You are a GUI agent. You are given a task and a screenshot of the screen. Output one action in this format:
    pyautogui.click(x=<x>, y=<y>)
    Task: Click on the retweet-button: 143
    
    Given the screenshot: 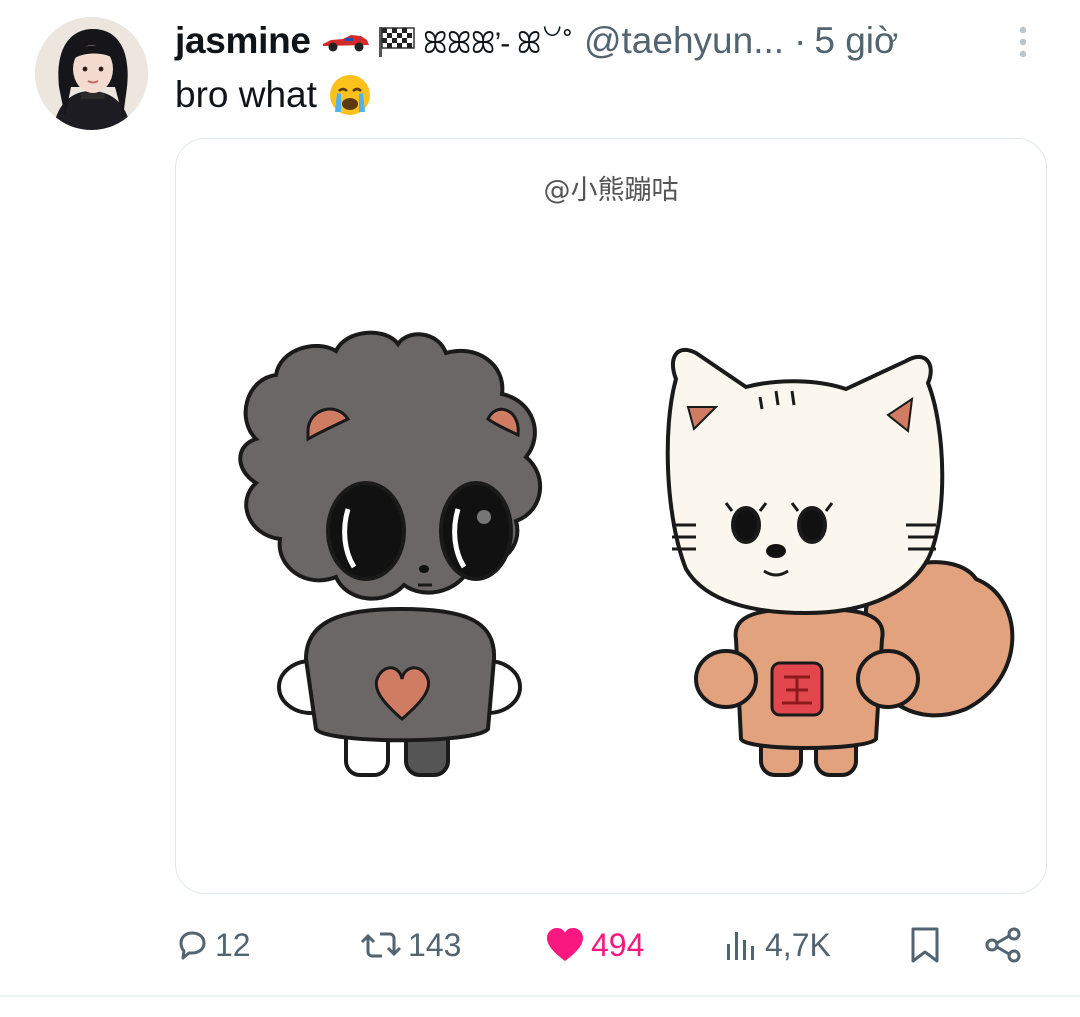 What is the action you would take?
    pyautogui.click(x=410, y=945)
    